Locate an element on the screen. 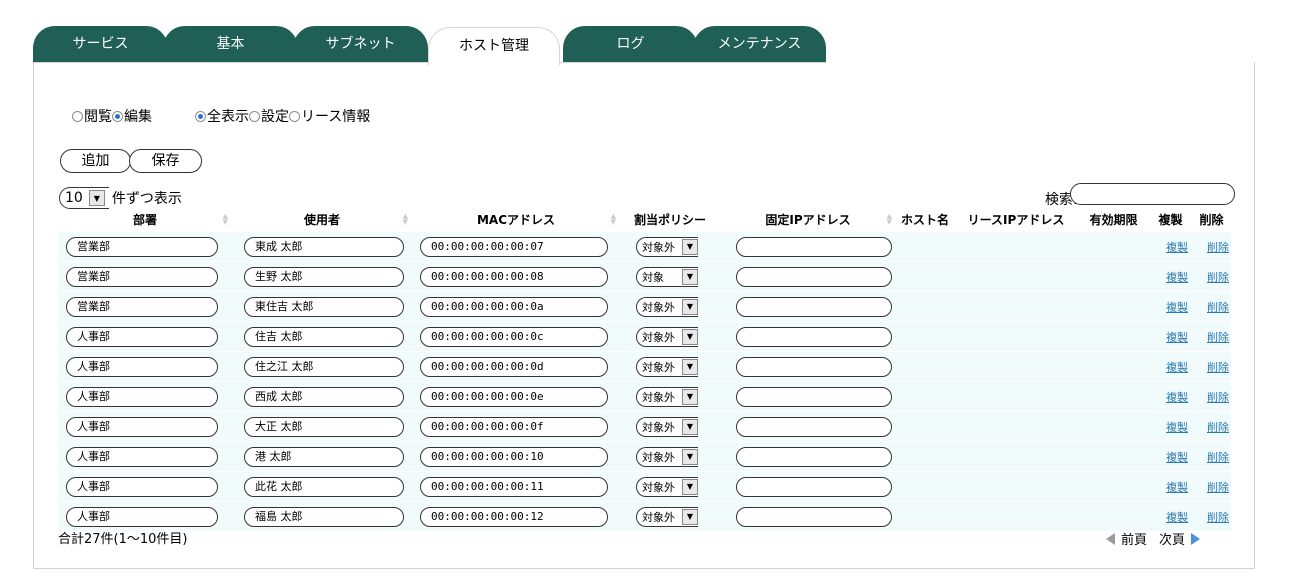 Image resolution: width=1289 pixels, height=583 pixels. radio-show-all: 全表示 is located at coordinates (222, 116).